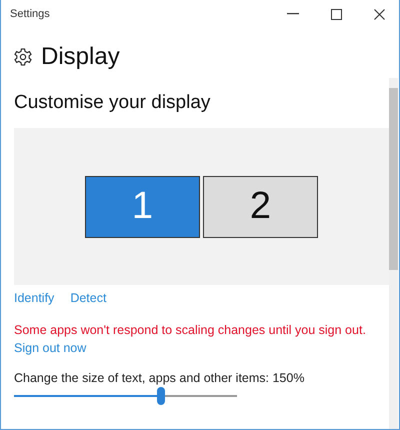 Image resolution: width=400 pixels, height=430 pixels. What do you see at coordinates (80, 57) in the screenshot?
I see `page-title: Display` at bounding box center [80, 57].